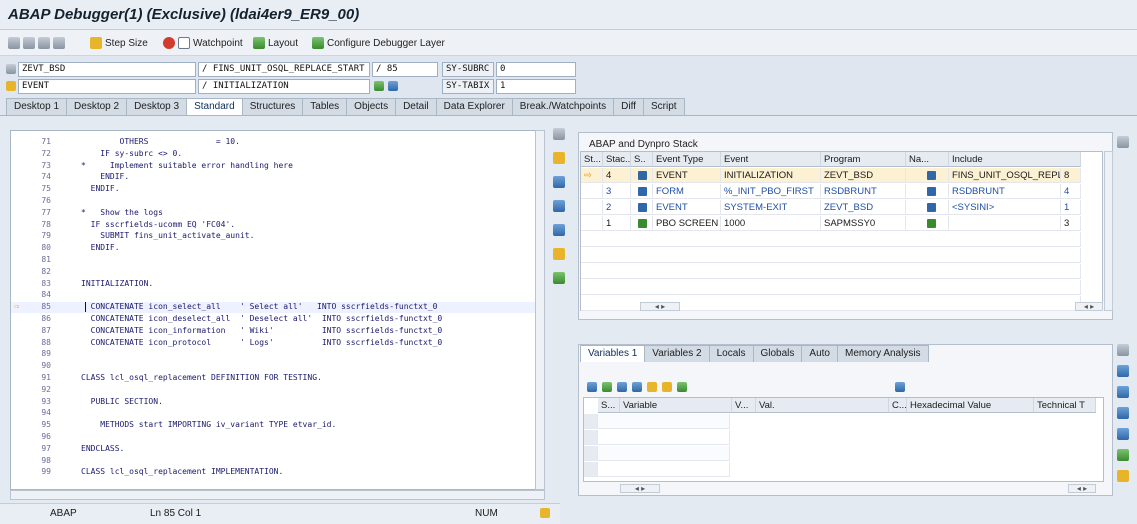 The height and width of the screenshot is (524, 1137). Describe the element at coordinates (1065, 405) in the screenshot. I see `variable-column-header: Technical T` at that location.